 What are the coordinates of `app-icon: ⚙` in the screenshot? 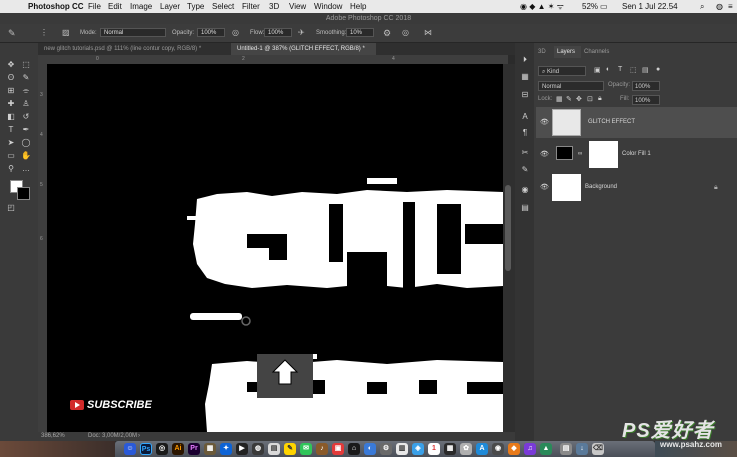 It's located at (386, 449).